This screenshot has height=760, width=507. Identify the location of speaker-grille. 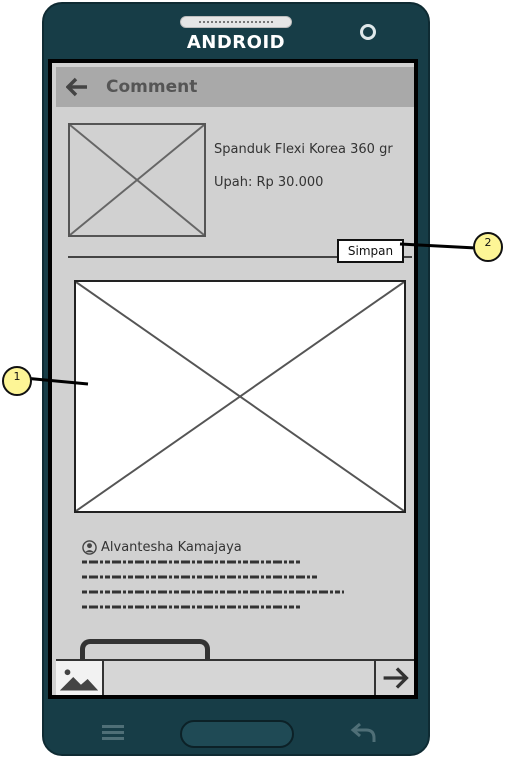
(236, 22).